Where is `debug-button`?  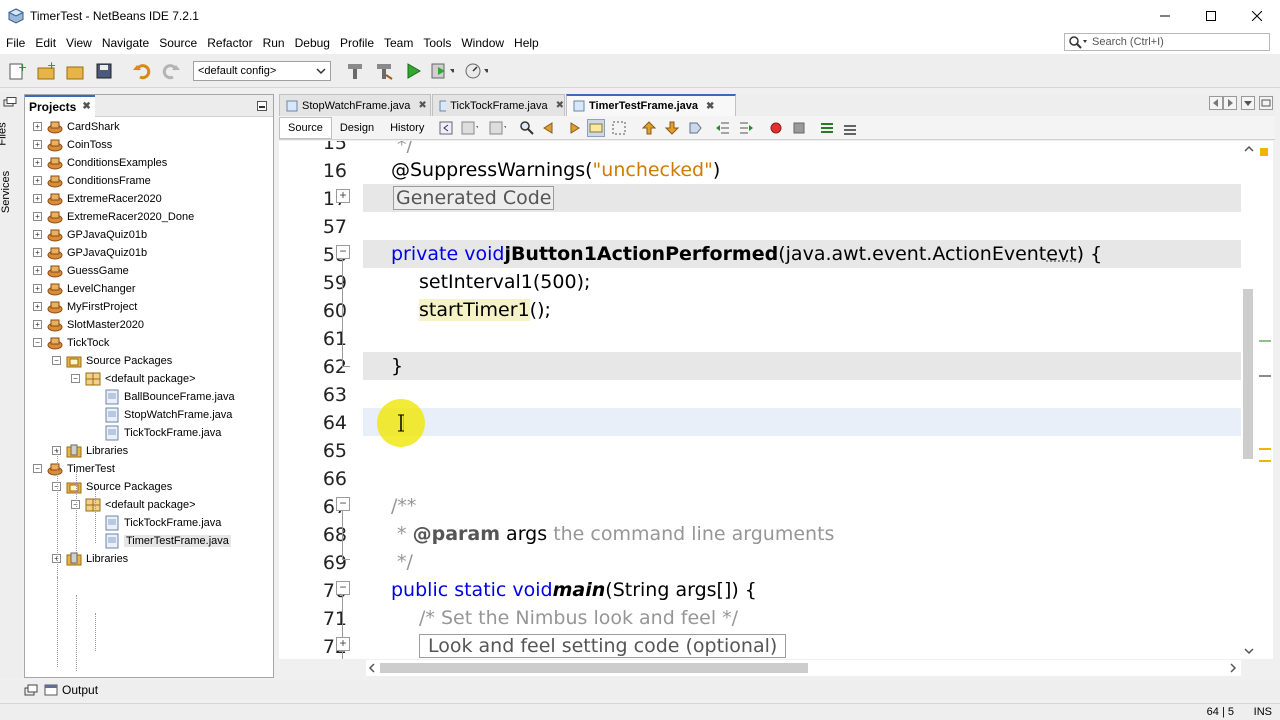 debug-button is located at coordinates (442, 71).